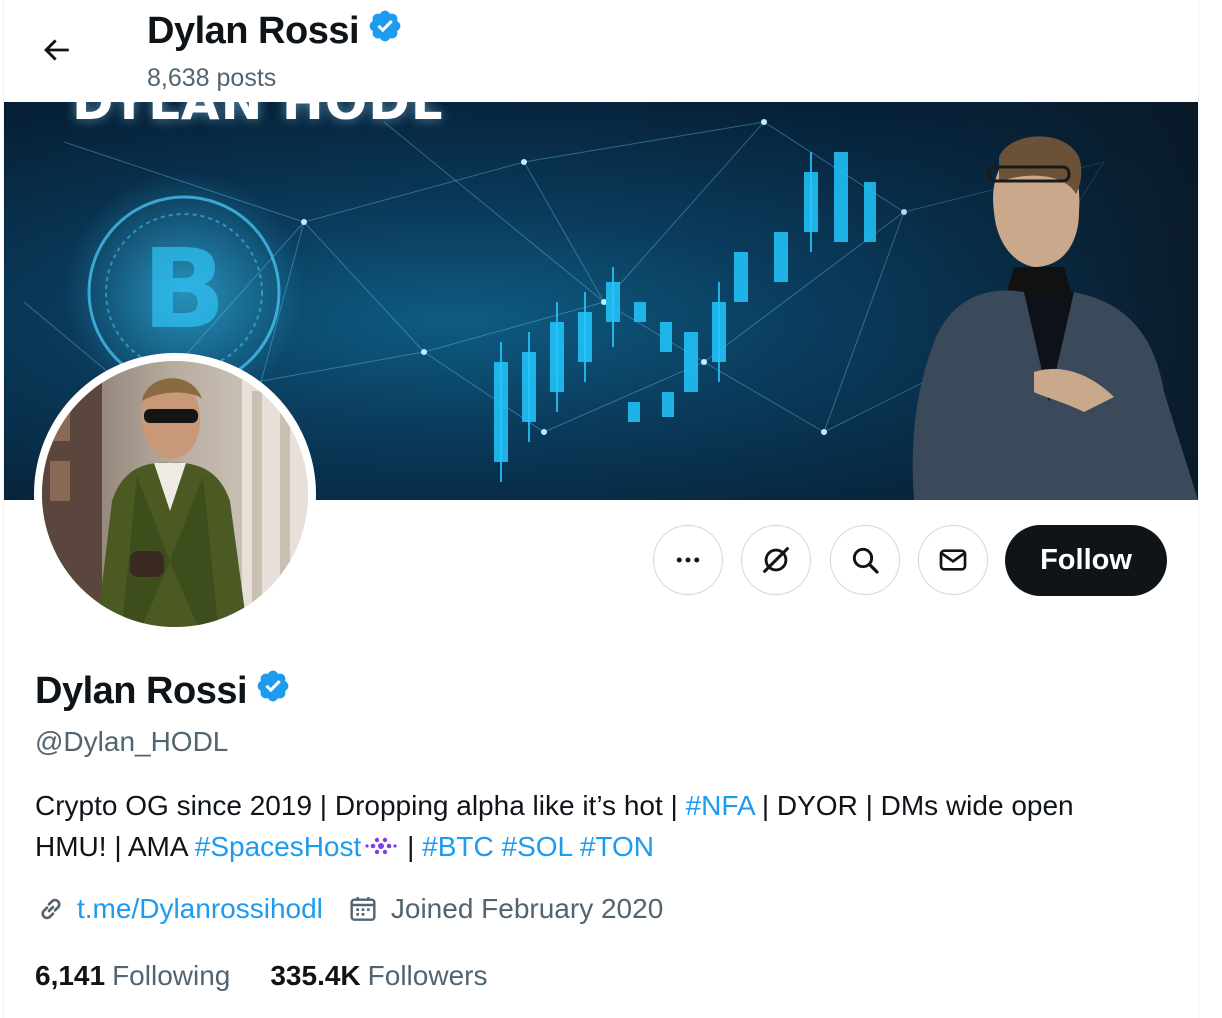  I want to click on posts-count: 8,638 posts, so click(212, 78).